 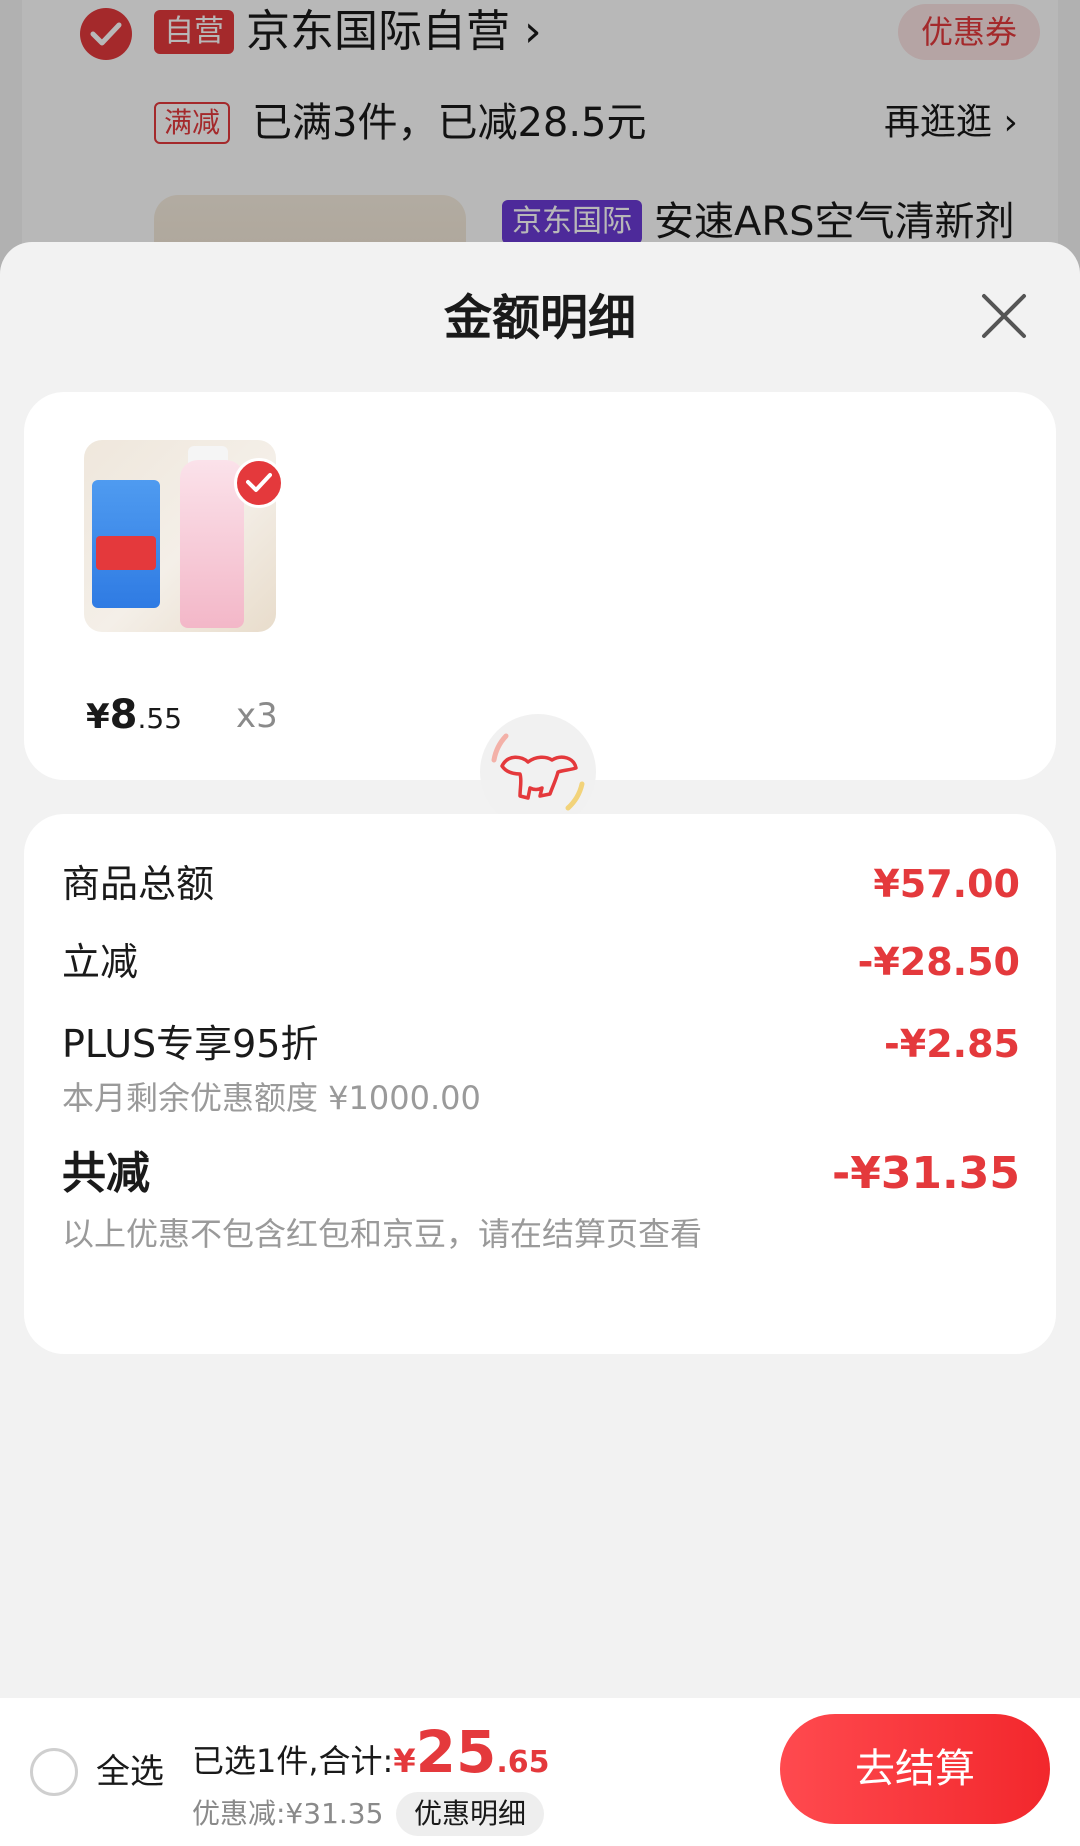 What do you see at coordinates (382, 1234) in the screenshot?
I see `total-off-note: 以上优惠不包含红包和京豆，请在结算页查看` at bounding box center [382, 1234].